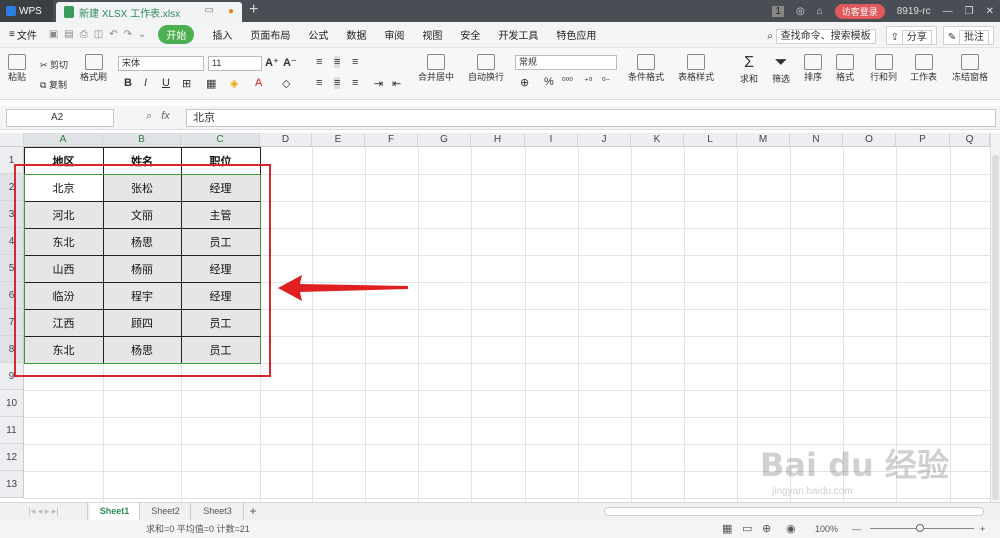  Describe the element at coordinates (63, 140) in the screenshot. I see `col-header-a: A` at that location.